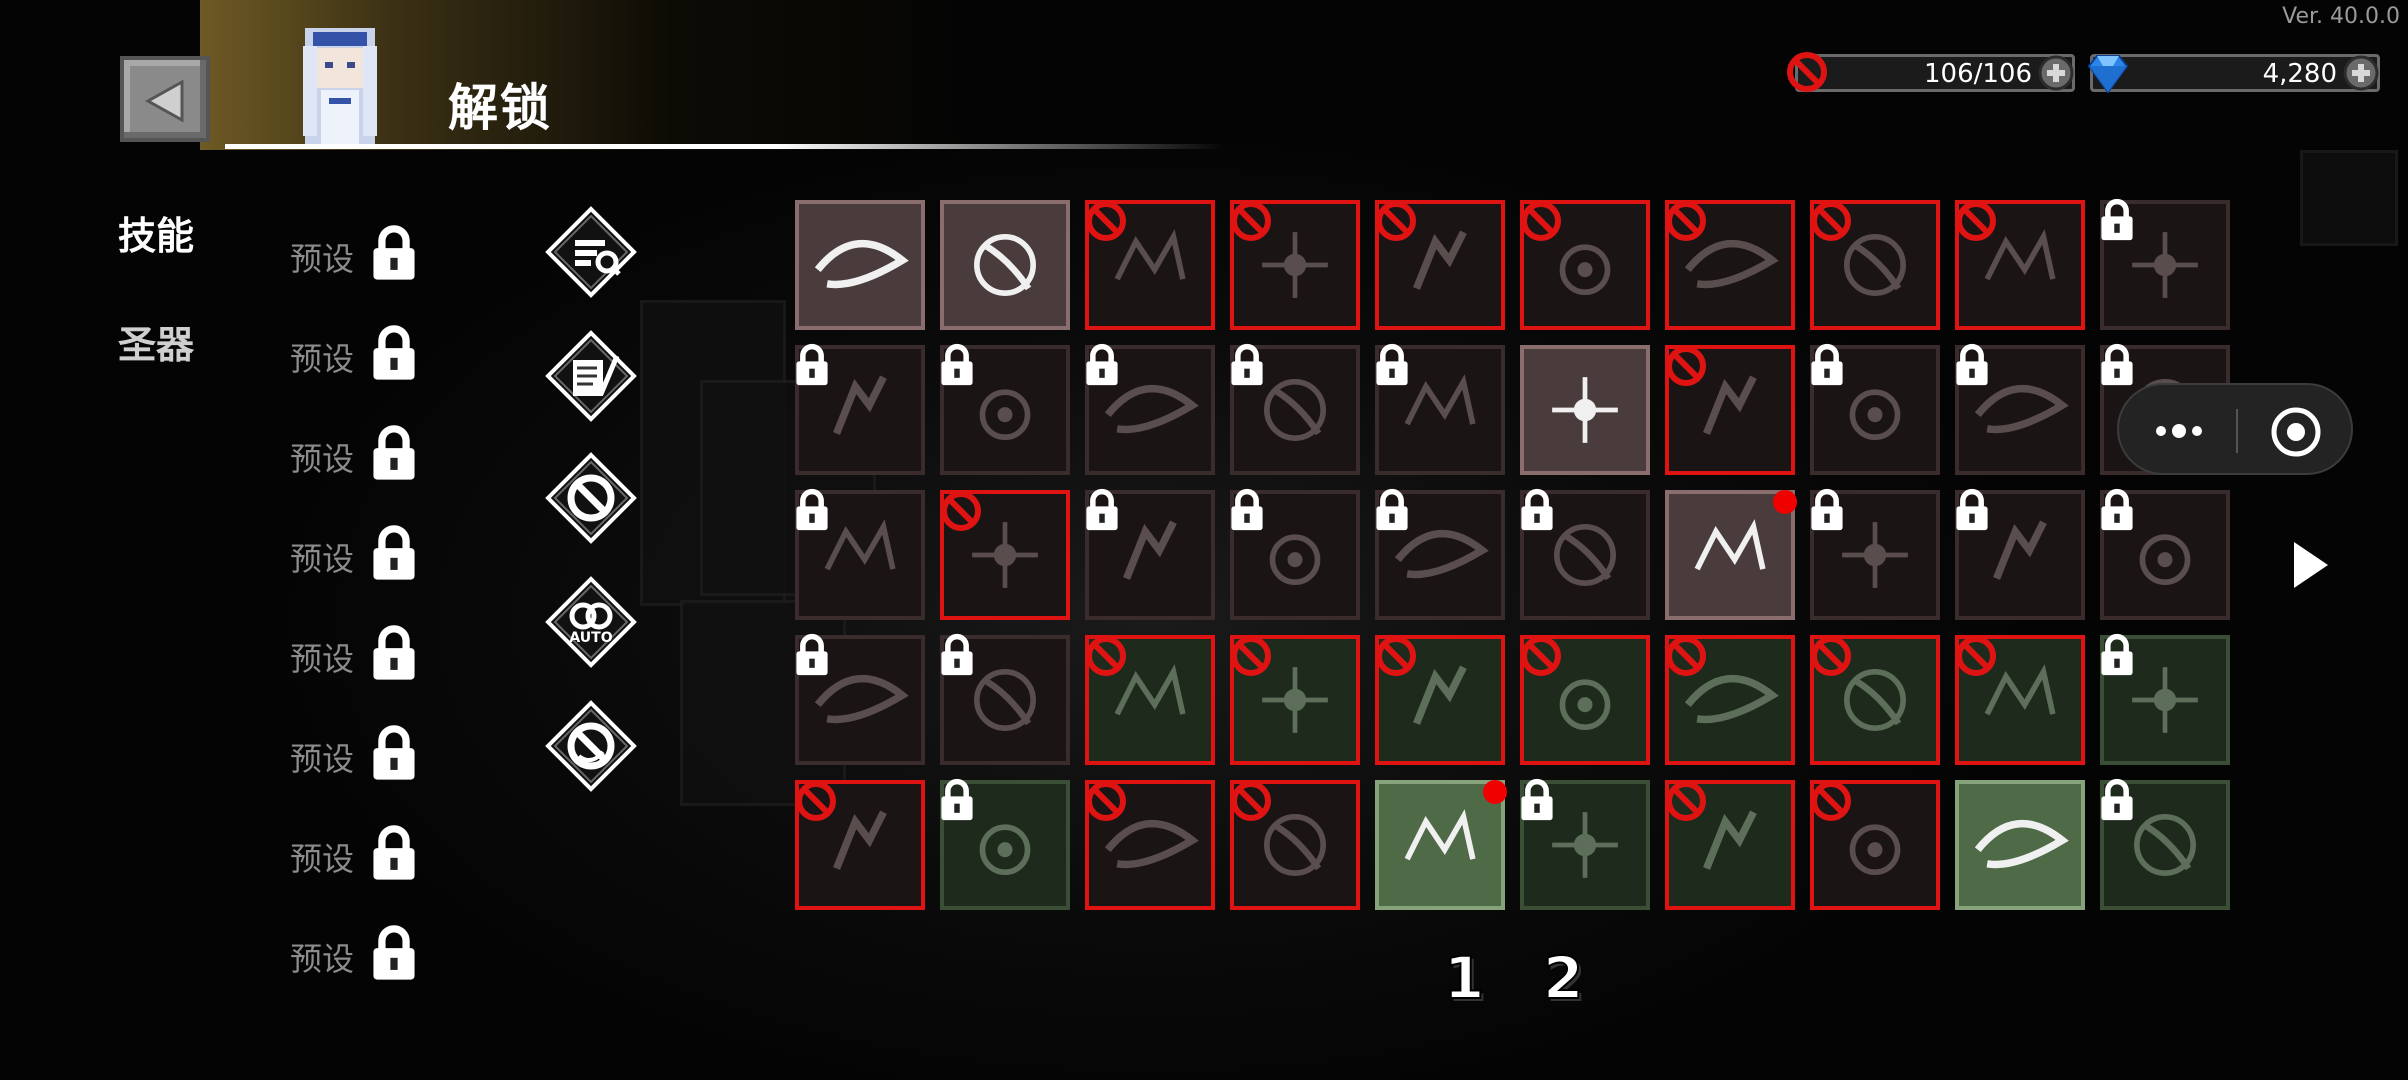 The height and width of the screenshot is (1080, 2408). I want to click on stamina-value: 106/106, so click(1977, 74).